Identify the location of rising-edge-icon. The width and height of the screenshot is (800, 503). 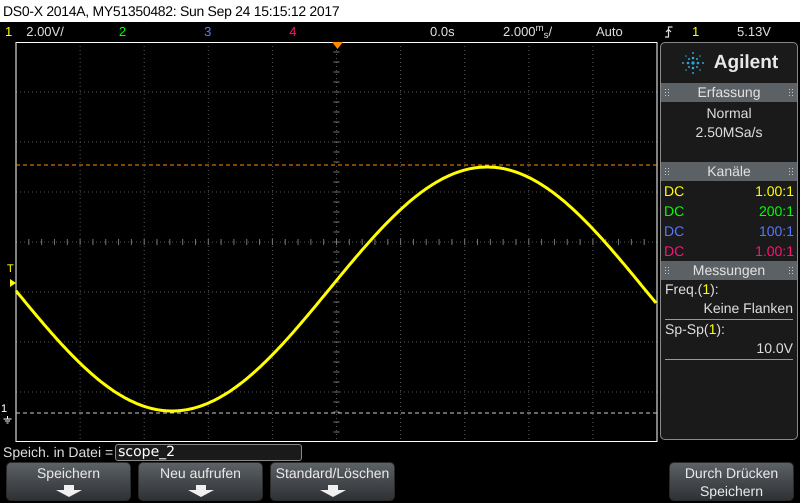
(668, 32).